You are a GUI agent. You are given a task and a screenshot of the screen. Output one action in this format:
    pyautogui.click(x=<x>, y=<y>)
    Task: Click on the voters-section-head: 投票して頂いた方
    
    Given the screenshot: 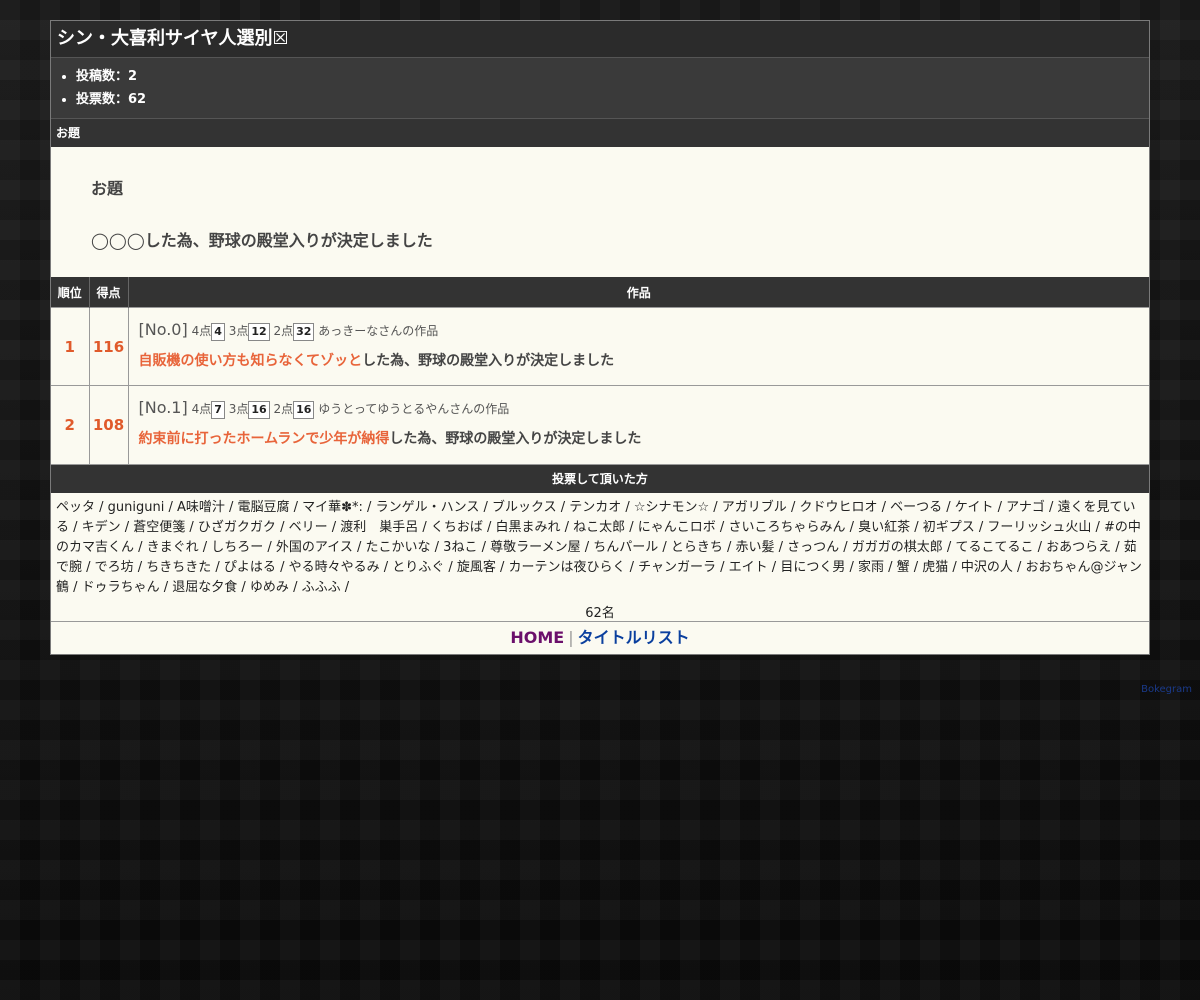 What is the action you would take?
    pyautogui.click(x=600, y=478)
    